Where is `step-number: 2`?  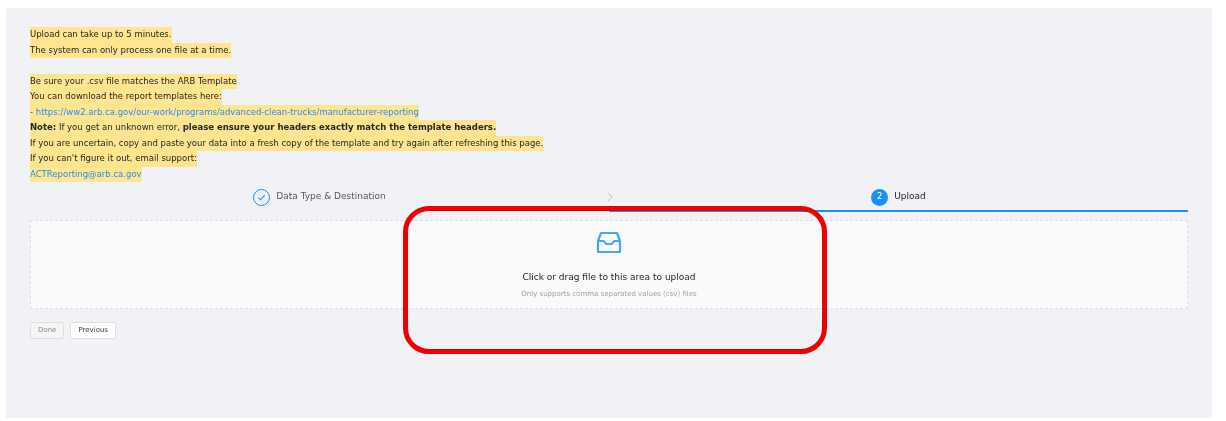
step-number: 2 is located at coordinates (880, 197).